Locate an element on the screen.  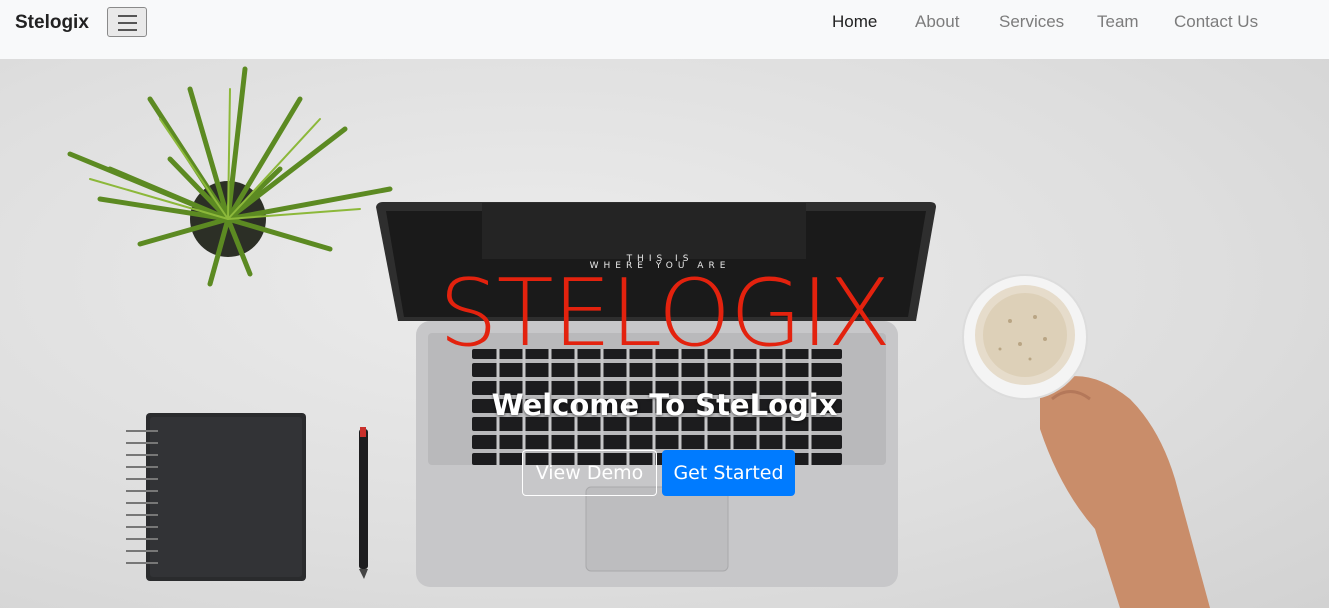
plant-image is located at coordinates (230, 176).